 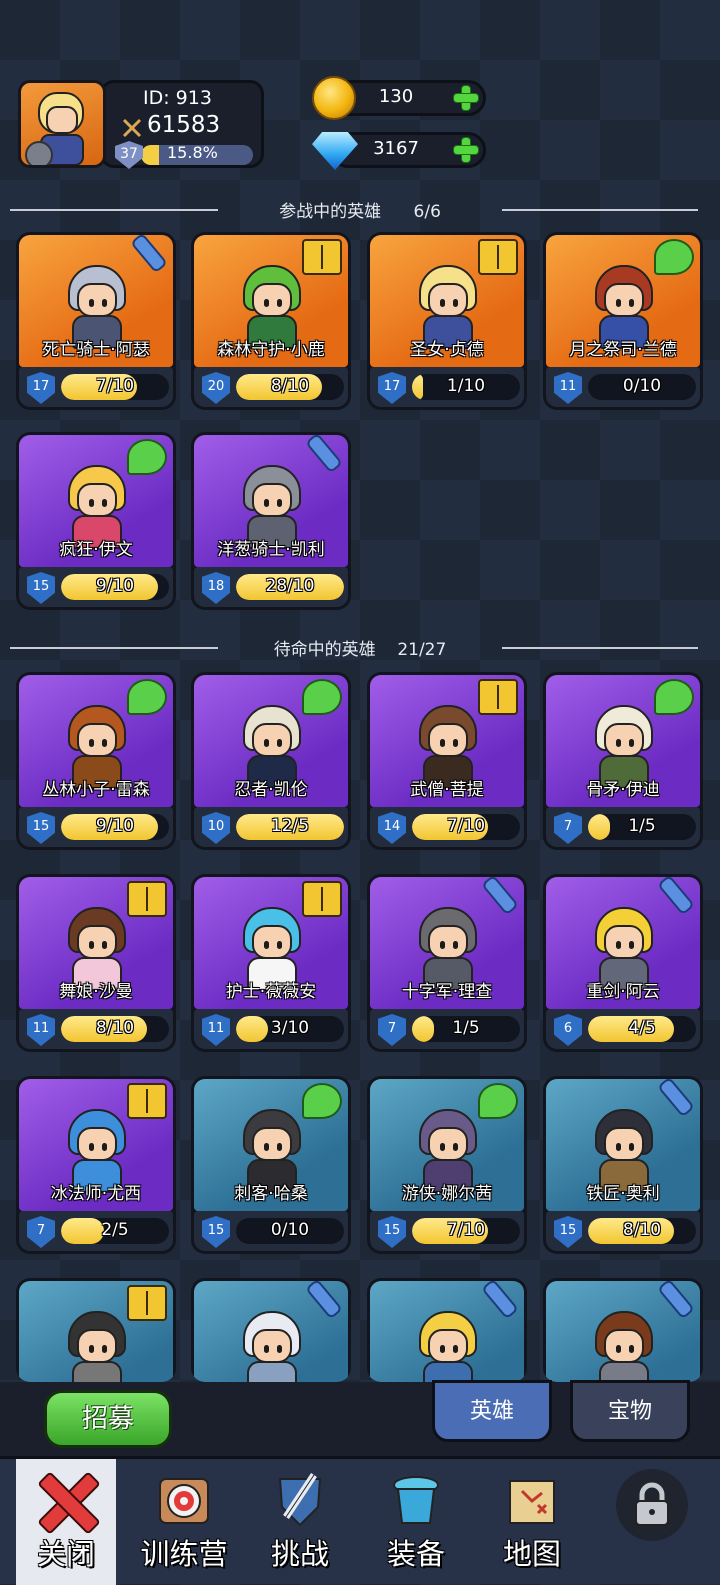 What do you see at coordinates (466, 150) in the screenshot?
I see `add-gems-plus-icon` at bounding box center [466, 150].